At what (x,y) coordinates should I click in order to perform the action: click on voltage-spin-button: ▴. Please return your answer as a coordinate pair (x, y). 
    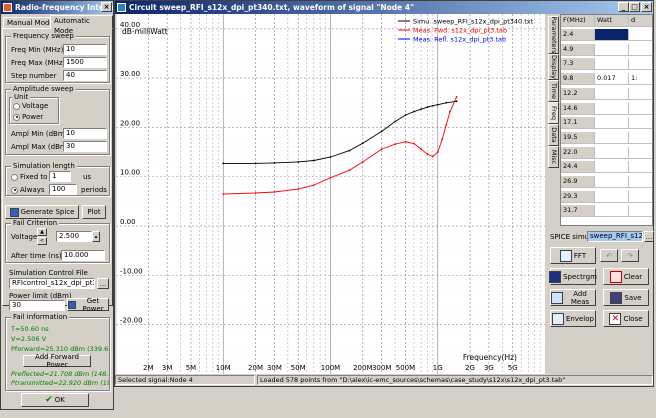
    Looking at the image, I should click on (96, 236).